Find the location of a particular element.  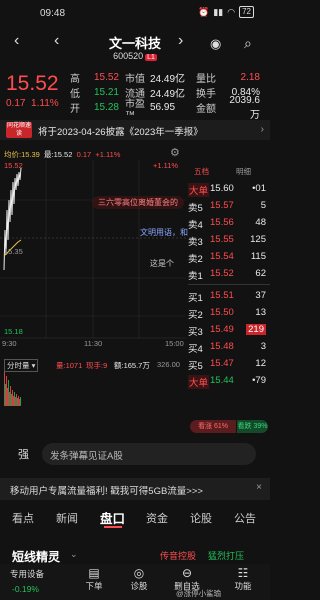

status-bar: 09:48 ⏰ ▮▮ ◠ 72 is located at coordinates (135, 12).